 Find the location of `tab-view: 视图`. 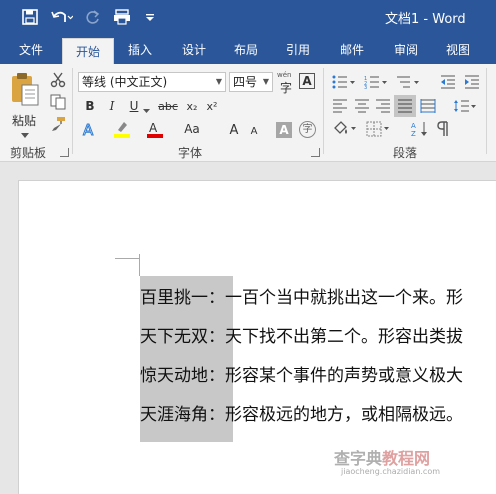

tab-view: 视图 is located at coordinates (458, 50).